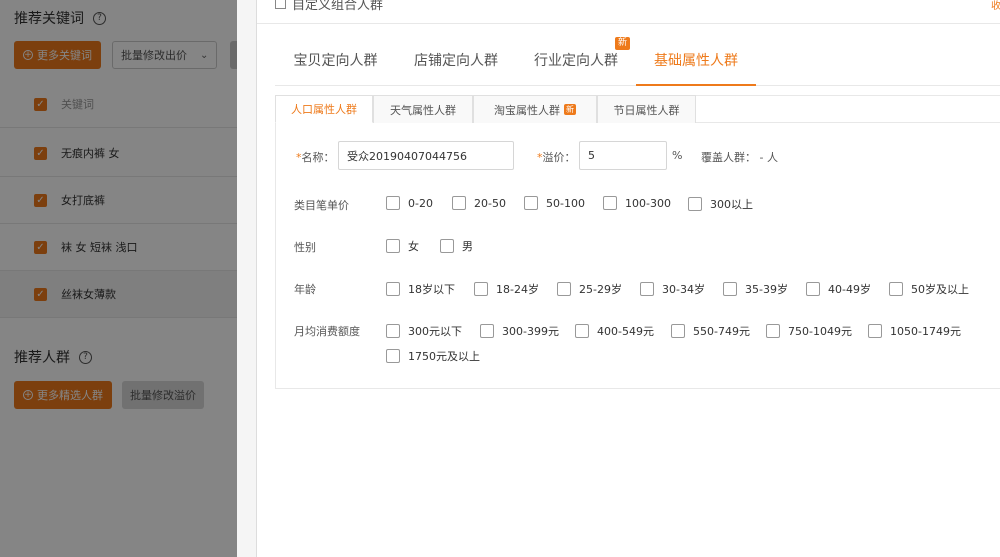 The width and height of the screenshot is (1000, 557). I want to click on tab-label: 宝贝定向人群, so click(335, 61).